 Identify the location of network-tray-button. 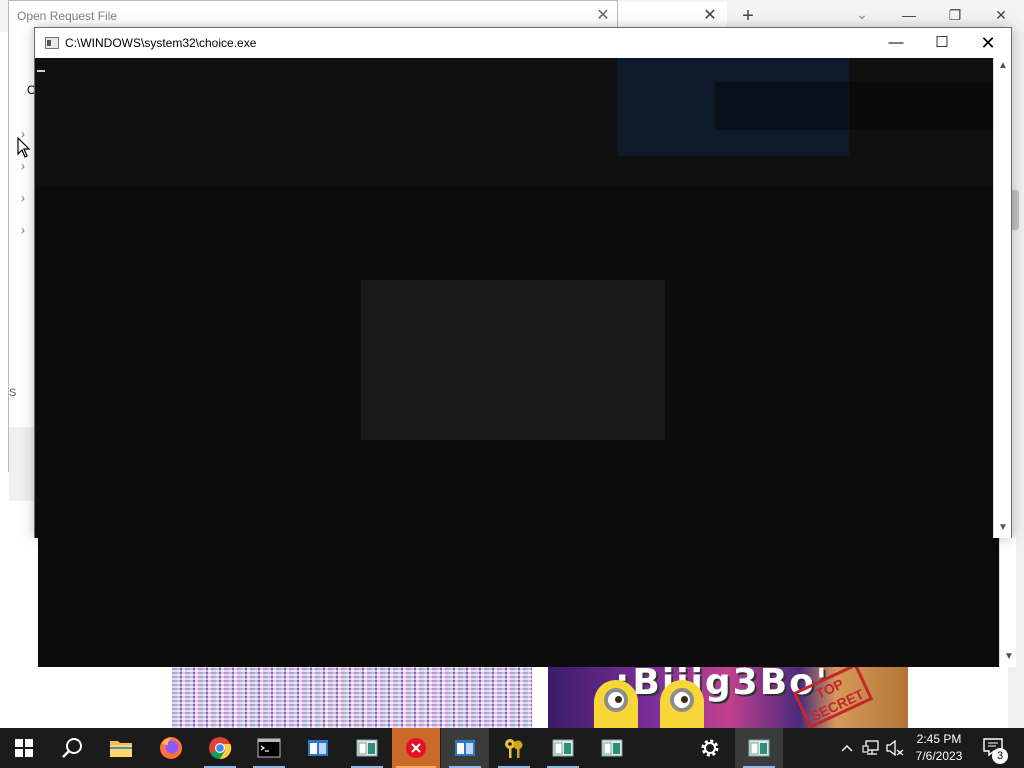
(871, 748).